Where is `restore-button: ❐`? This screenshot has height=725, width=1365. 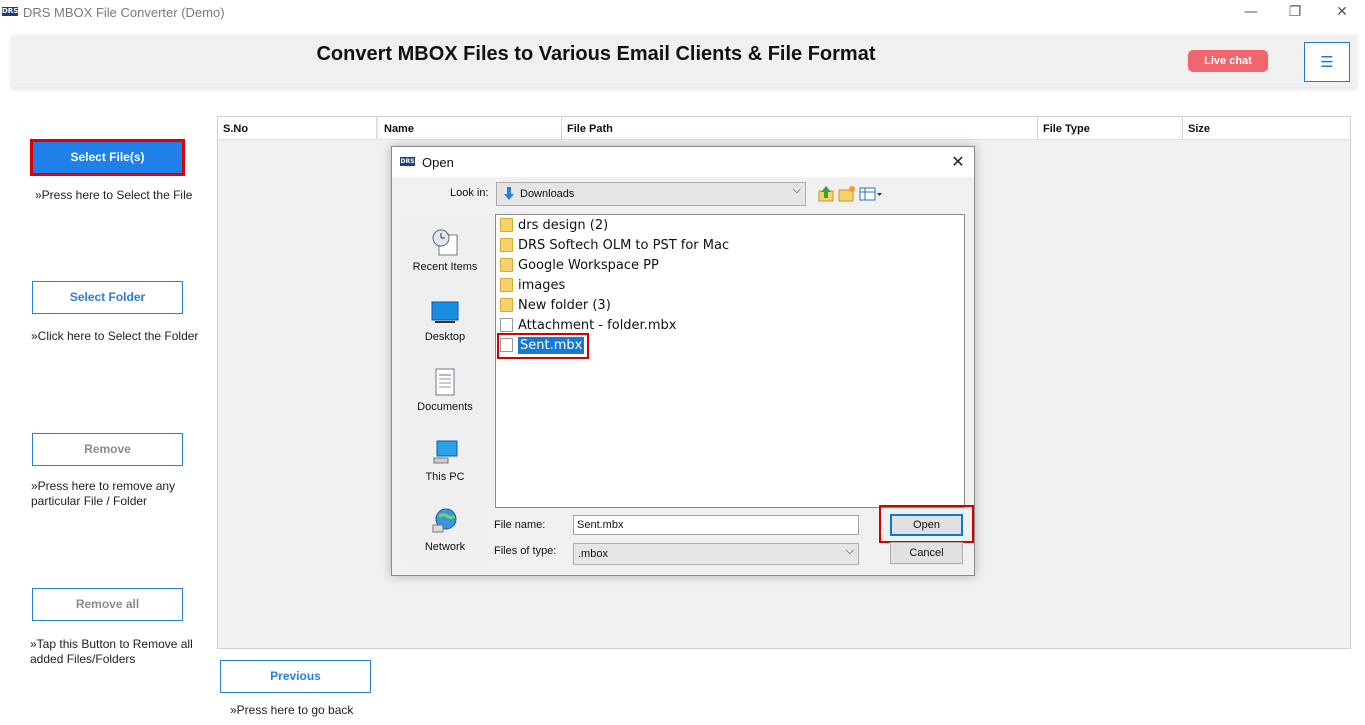
restore-button: ❐ is located at coordinates (1295, 12).